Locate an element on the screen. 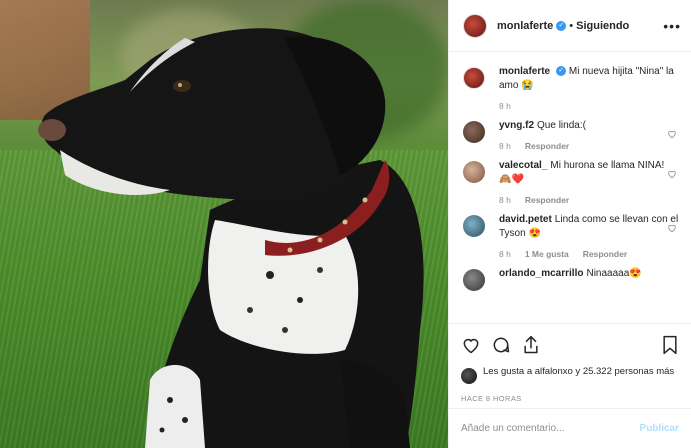 Image resolution: width=691 pixels, height=448 pixels. comment-likes-count: 1 Me gusta is located at coordinates (547, 254).